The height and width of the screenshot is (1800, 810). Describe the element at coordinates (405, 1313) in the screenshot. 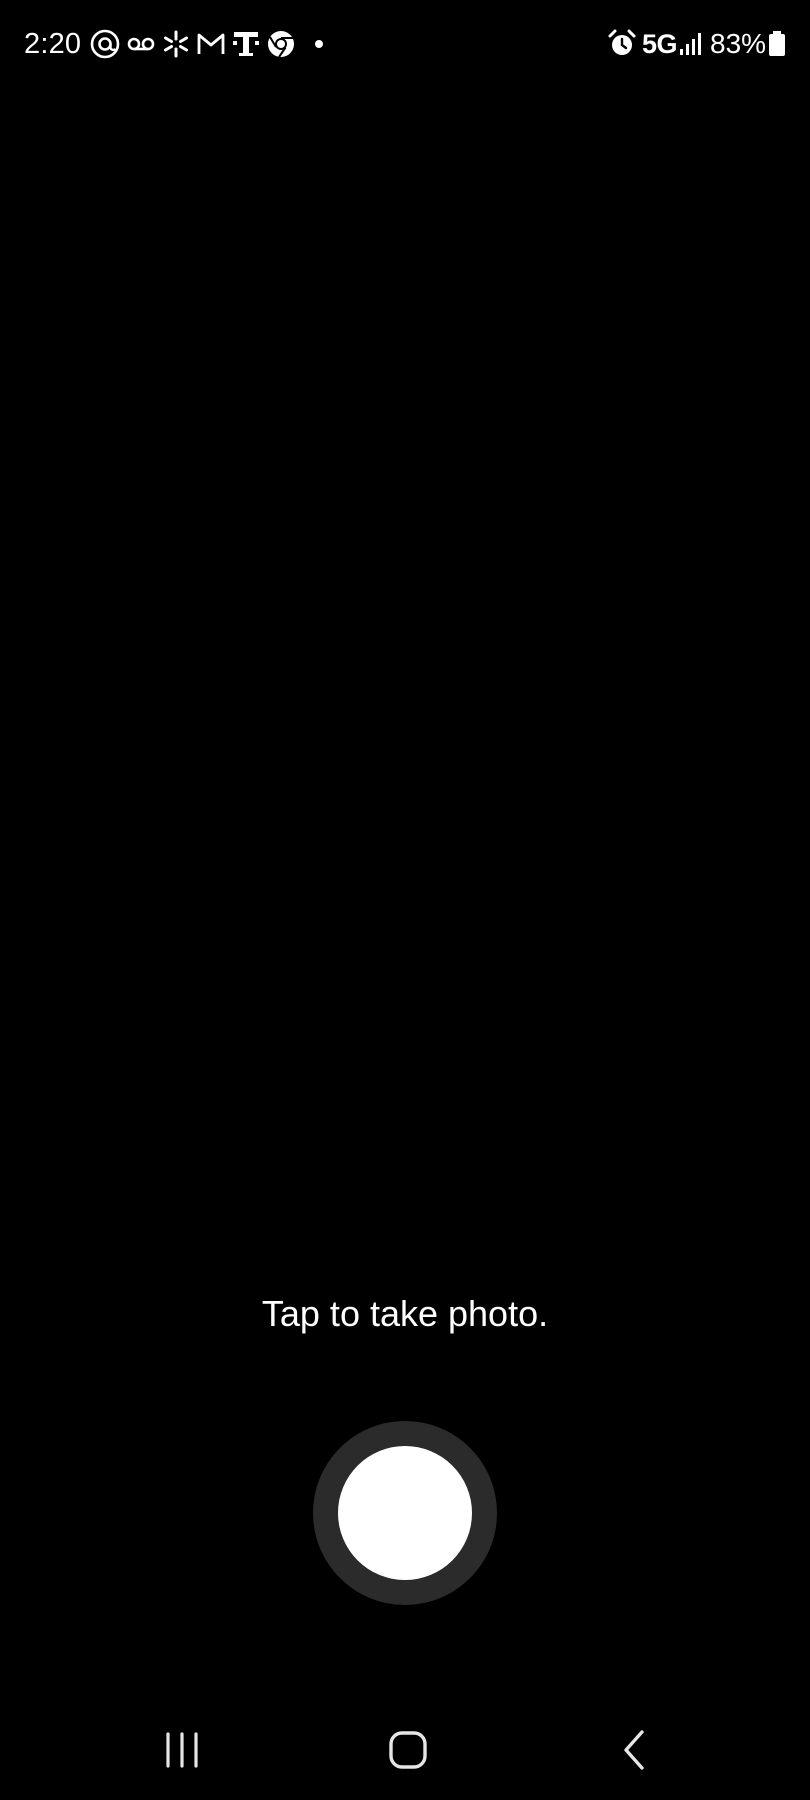

I see `take-photo-hint: Tap to take photo.` at that location.